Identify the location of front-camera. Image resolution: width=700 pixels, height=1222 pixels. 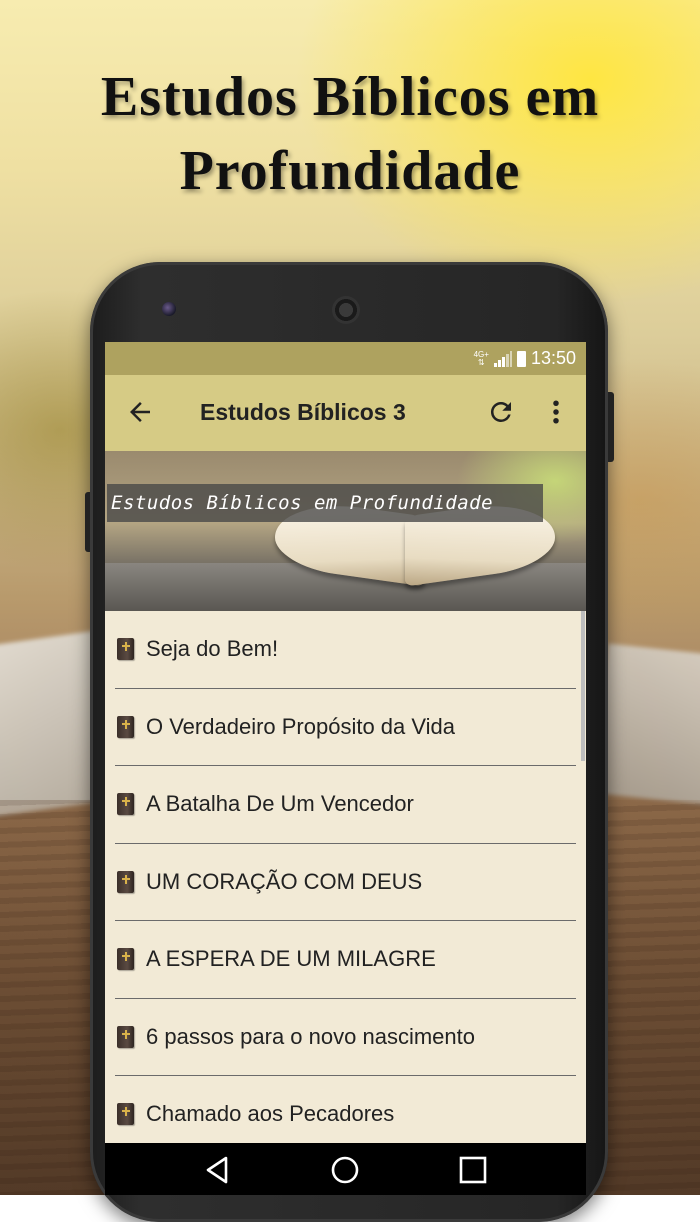
(169, 309).